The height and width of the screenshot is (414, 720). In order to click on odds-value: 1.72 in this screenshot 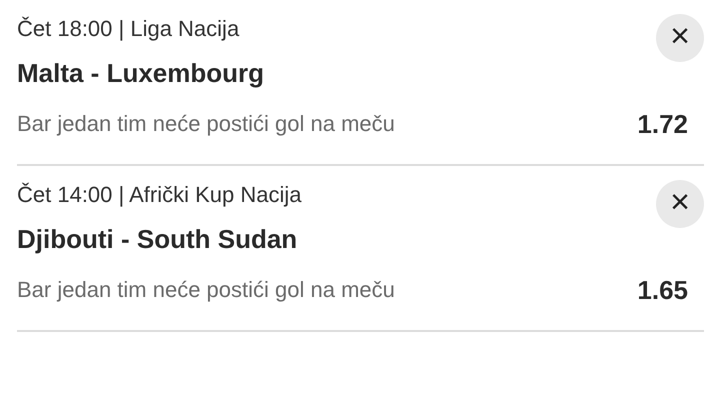, I will do `click(662, 125)`.